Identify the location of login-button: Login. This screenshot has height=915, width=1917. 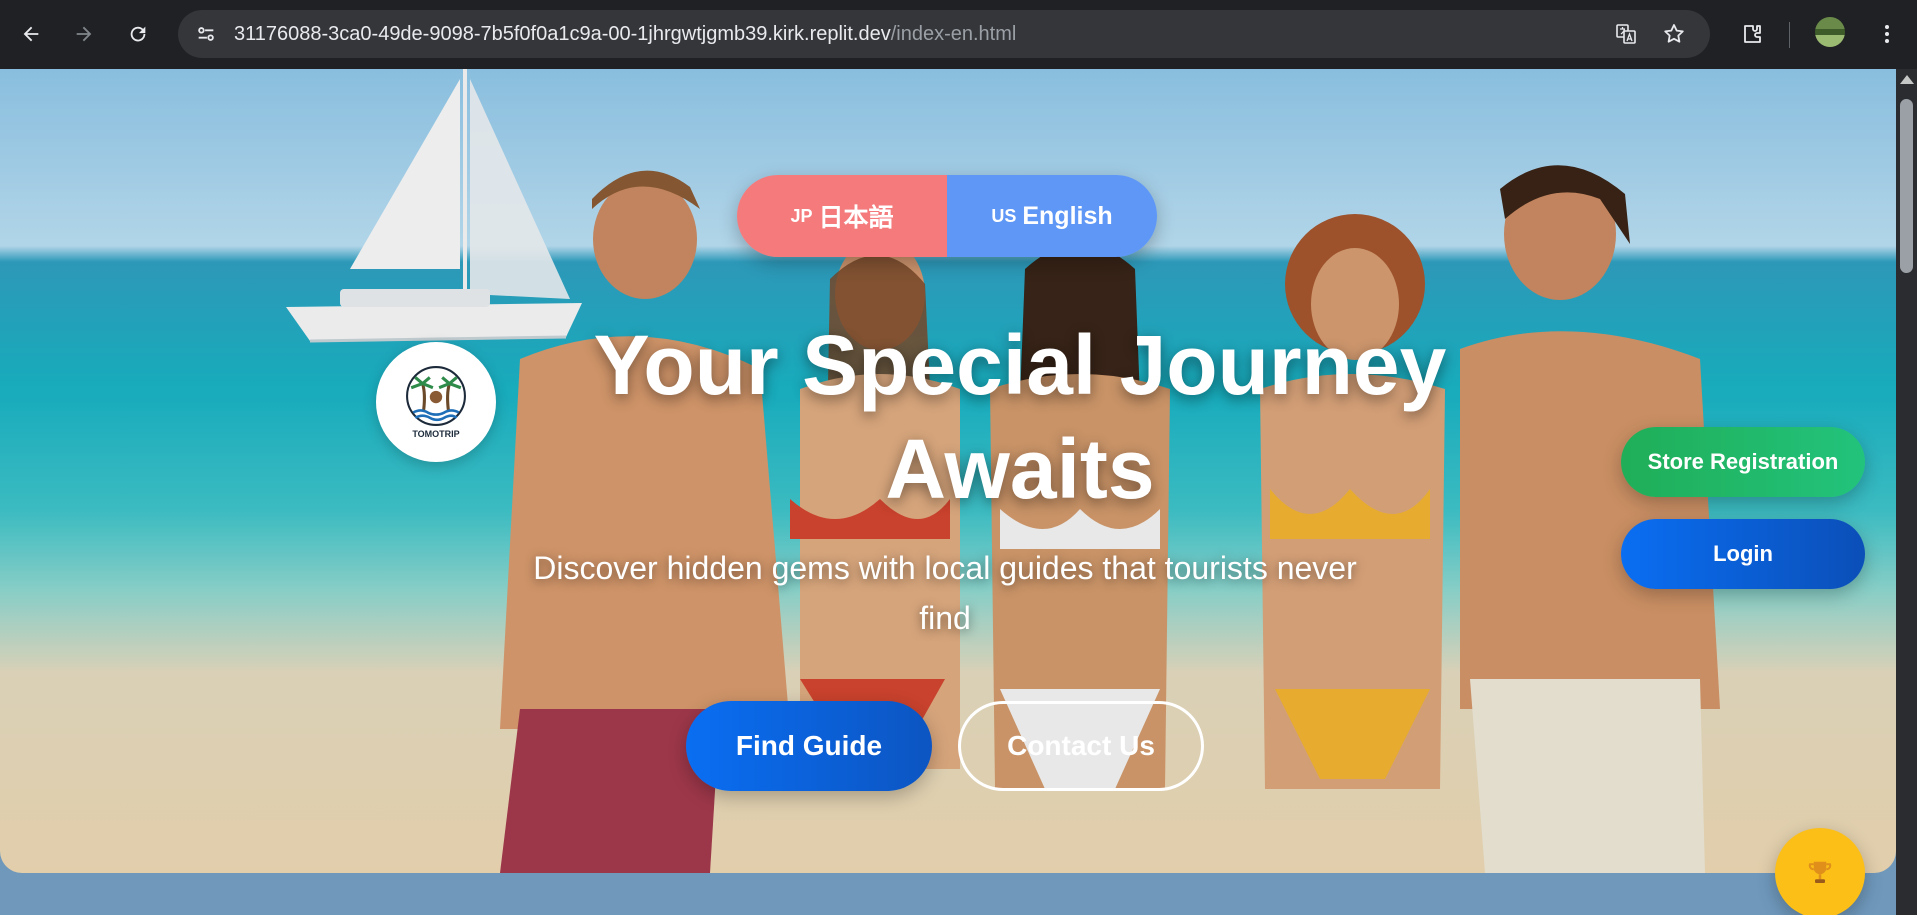
(1743, 554).